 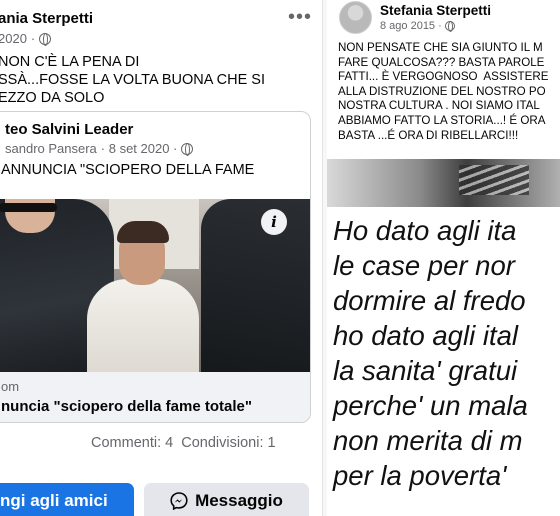 I want to click on post-meta: 2020 ·, so click(x=26, y=38).